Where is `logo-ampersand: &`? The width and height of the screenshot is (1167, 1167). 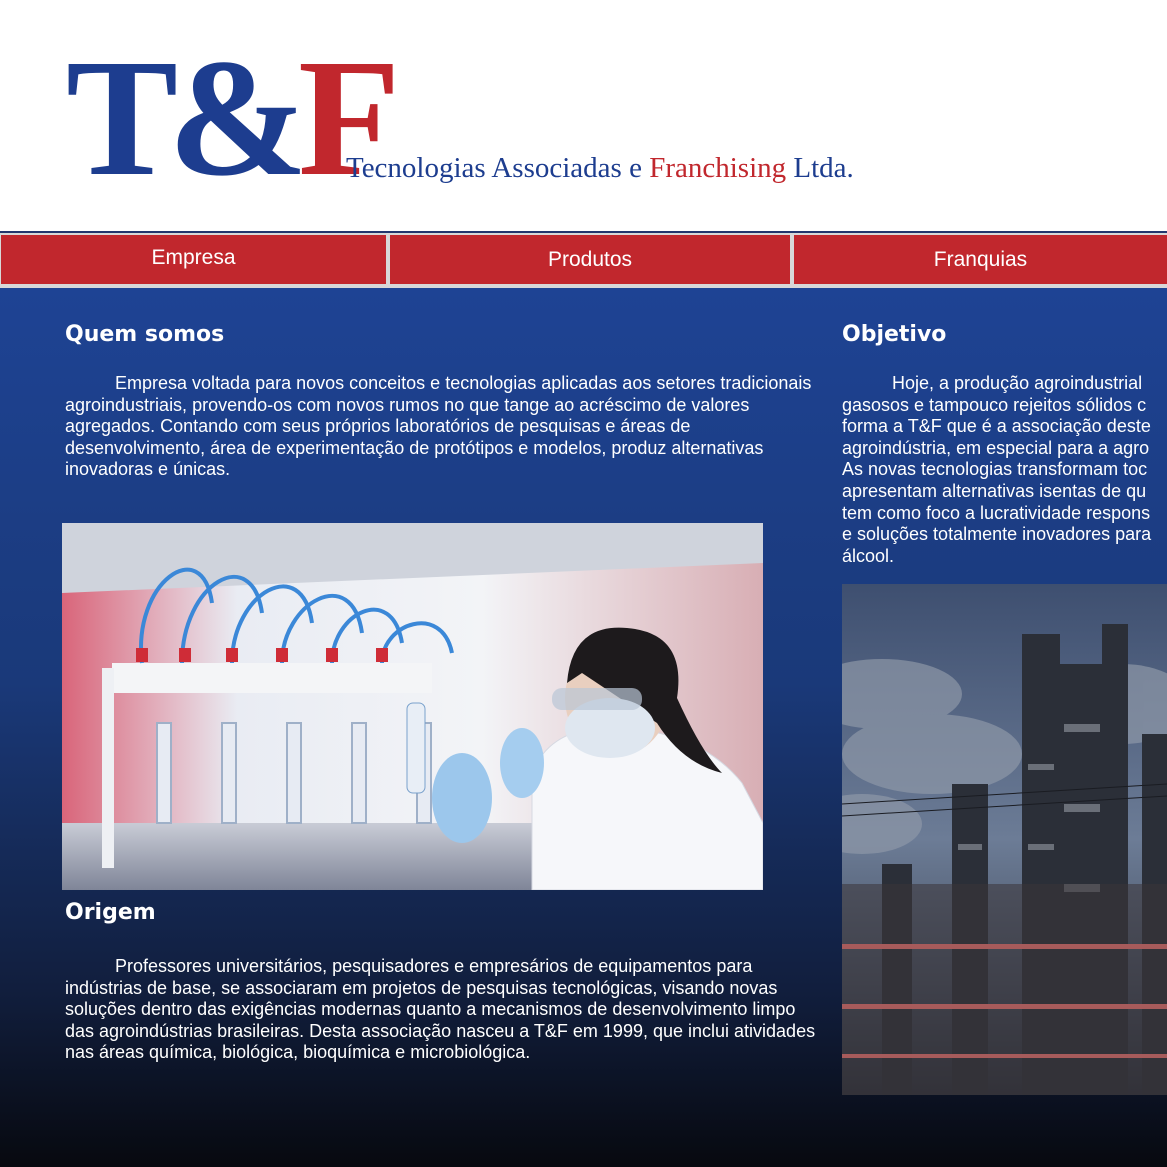 logo-ampersand: & is located at coordinates (238, 118).